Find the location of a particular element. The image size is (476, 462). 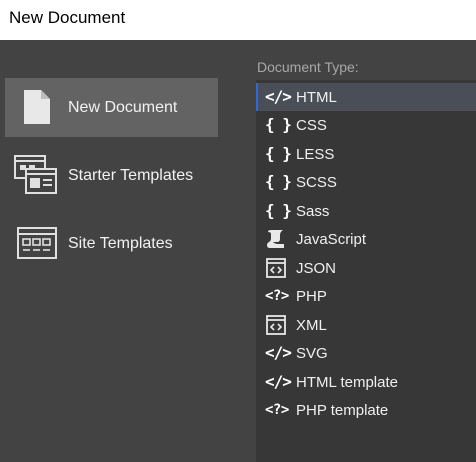

sidebar-item-label: New Document is located at coordinates (123, 107).